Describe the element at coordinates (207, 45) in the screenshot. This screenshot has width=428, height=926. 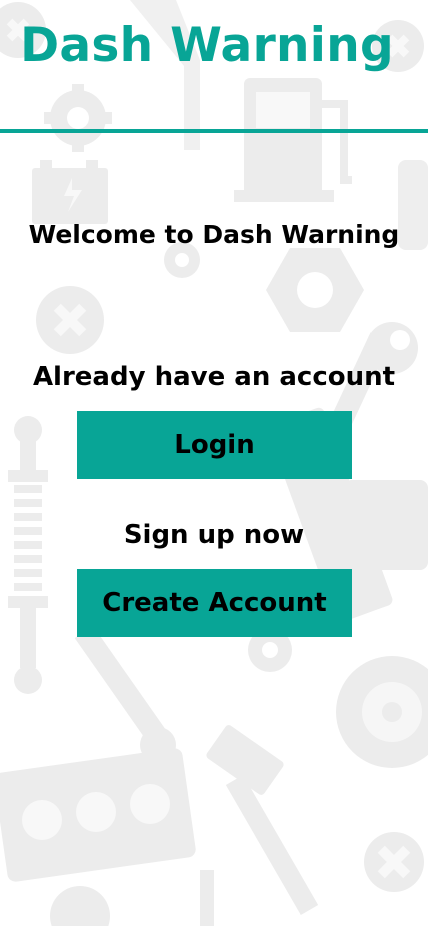
I see `app-title: Dash Warning` at that location.